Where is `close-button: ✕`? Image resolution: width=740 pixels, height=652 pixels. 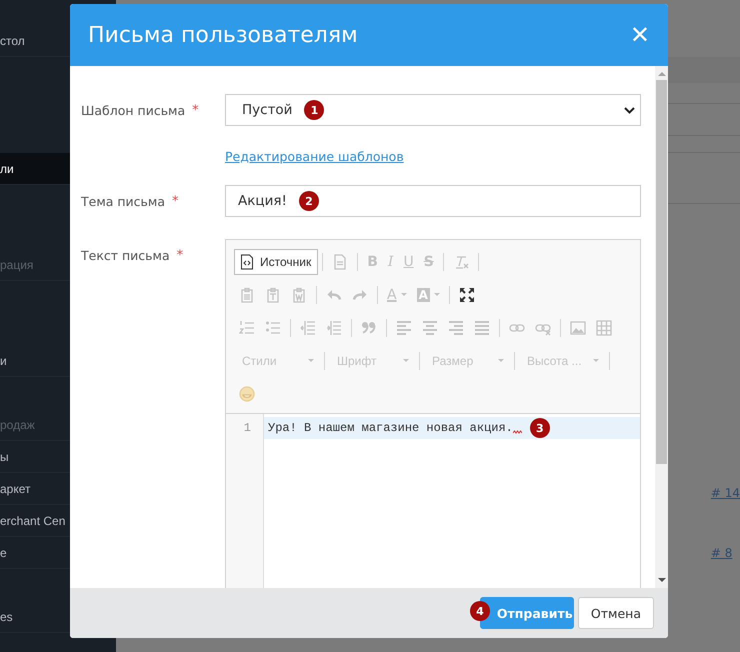
close-button: ✕ is located at coordinates (640, 35).